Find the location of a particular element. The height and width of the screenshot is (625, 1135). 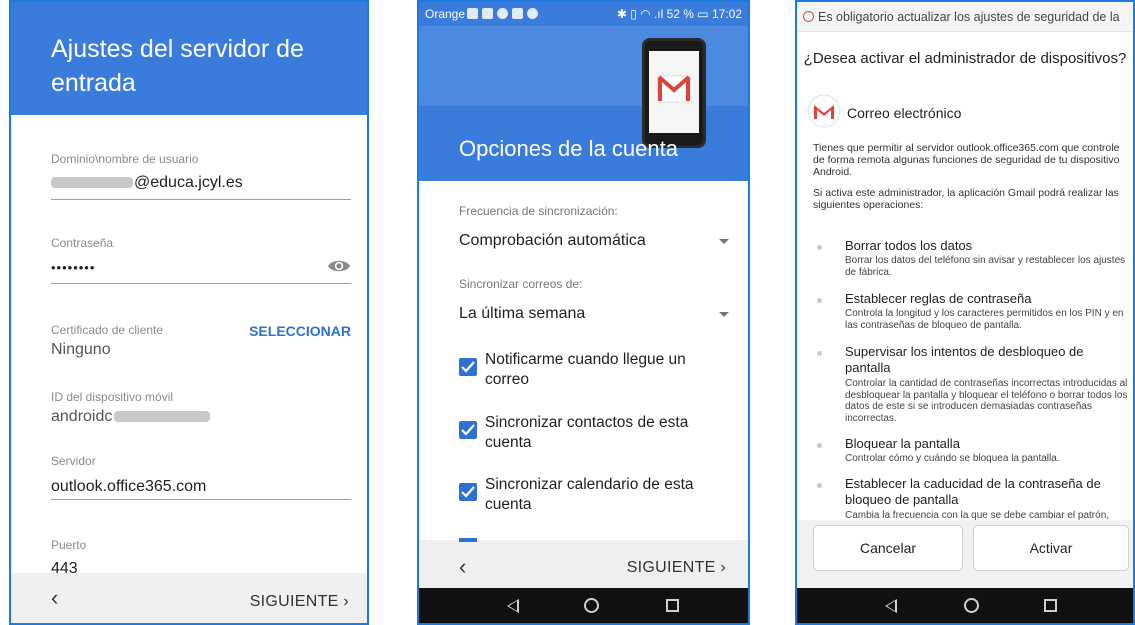

page-title: Ajustes del servidor de entrada is located at coordinates (177, 66).